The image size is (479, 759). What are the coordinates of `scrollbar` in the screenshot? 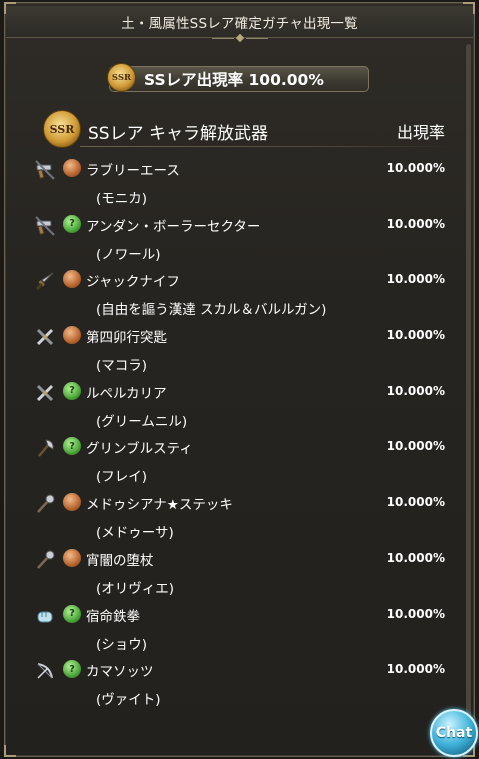 It's located at (468, 394).